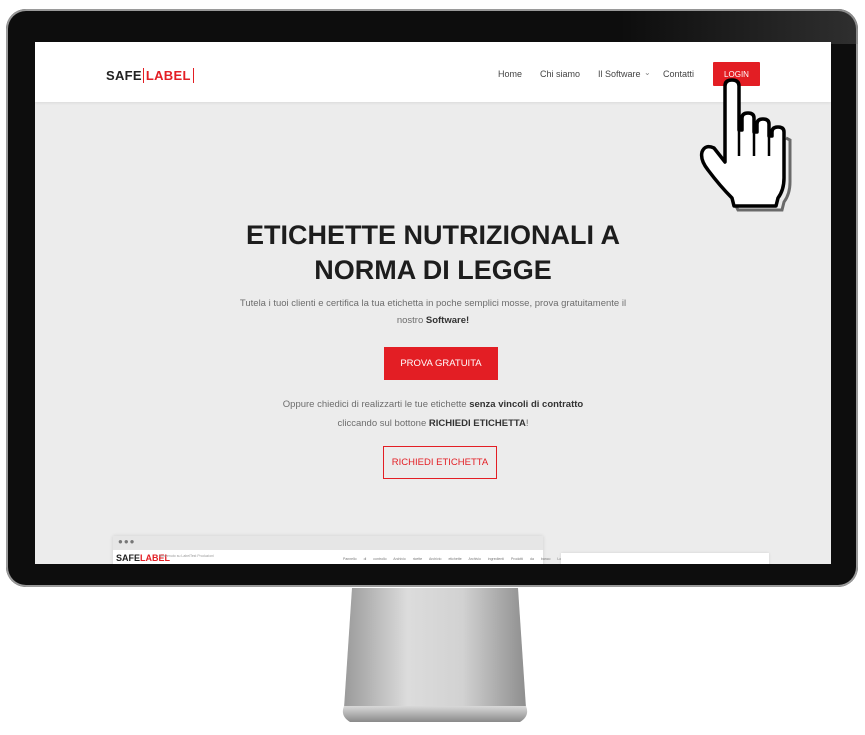 This screenshot has width=865, height=735. Describe the element at coordinates (441, 363) in the screenshot. I see `prova-gratuita-button: PROVA GRATUITA` at that location.